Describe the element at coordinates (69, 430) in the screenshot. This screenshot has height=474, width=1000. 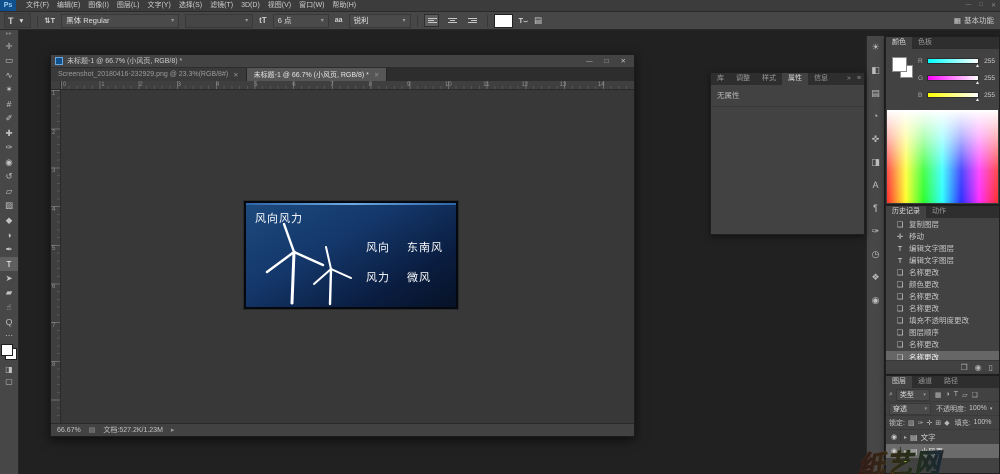
I see `zoom-level: 66.67%` at that location.